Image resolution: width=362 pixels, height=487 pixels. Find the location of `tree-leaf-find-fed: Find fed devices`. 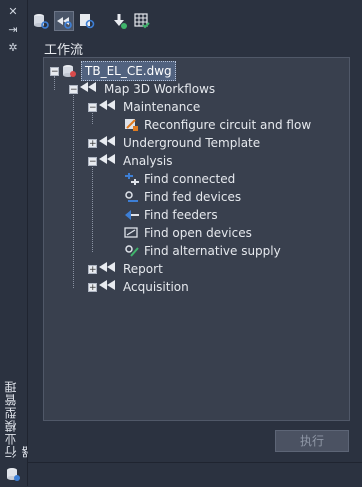

tree-leaf-find-fed: Find fed devices is located at coordinates (182, 197).